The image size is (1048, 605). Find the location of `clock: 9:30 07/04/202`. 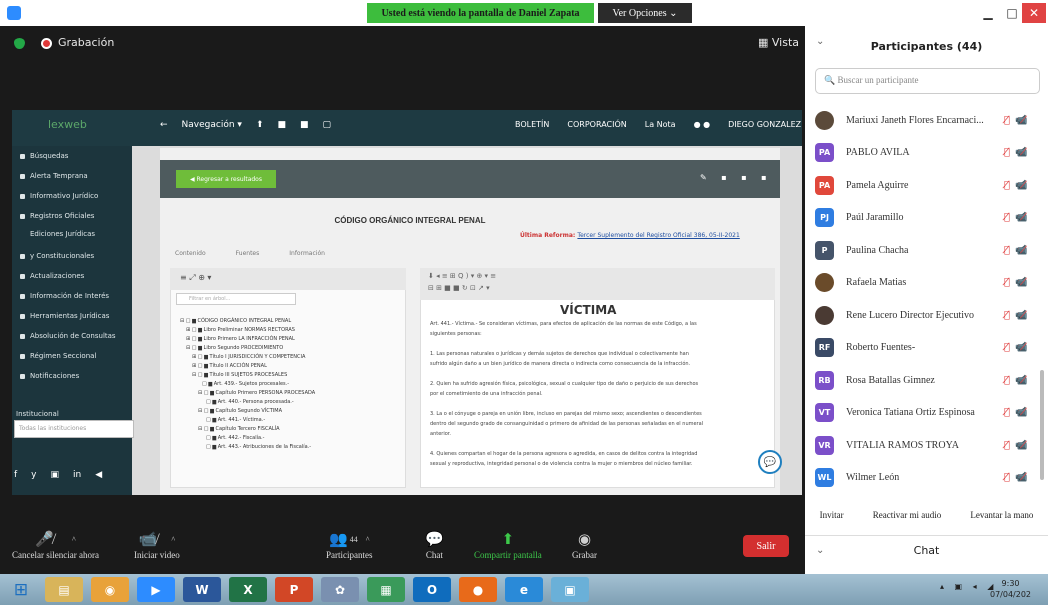

clock: 9:30 07/04/202 is located at coordinates (1010, 589).